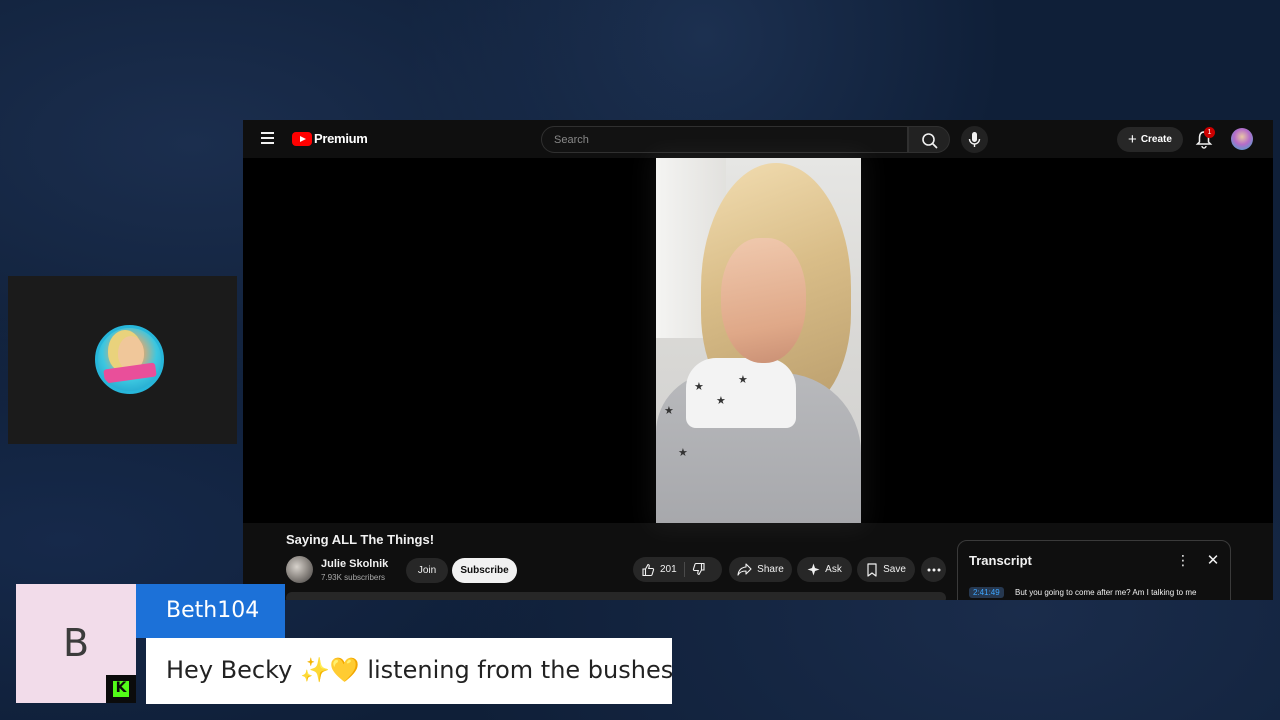 This screenshot has height=720, width=1280. Describe the element at coordinates (1132, 139) in the screenshot. I see `plus-icon: +` at that location.